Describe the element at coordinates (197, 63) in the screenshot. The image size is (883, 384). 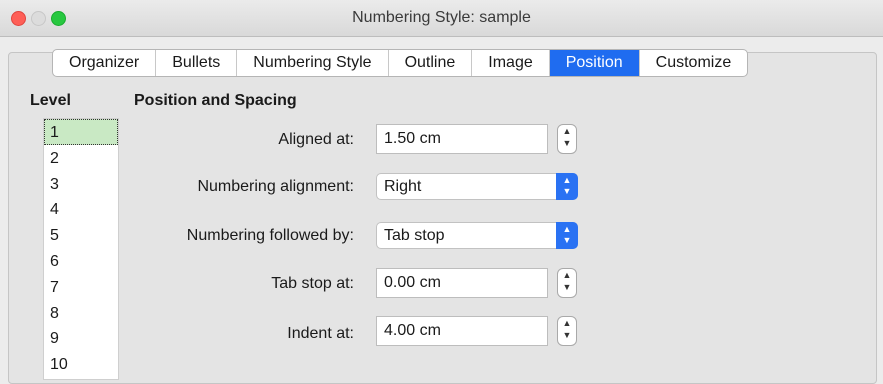
I see `tab-bullets: Bullets` at that location.